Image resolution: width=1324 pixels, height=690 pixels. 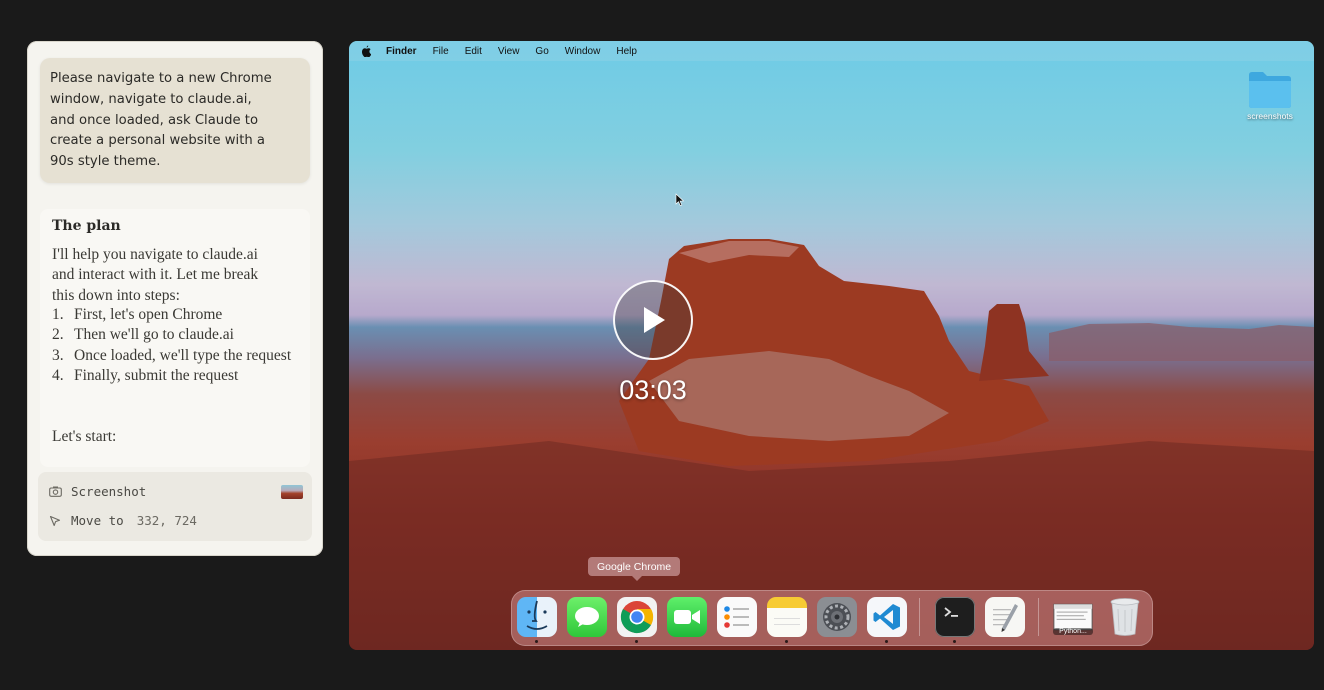 I want to click on dock-finder, so click(x=537, y=620).